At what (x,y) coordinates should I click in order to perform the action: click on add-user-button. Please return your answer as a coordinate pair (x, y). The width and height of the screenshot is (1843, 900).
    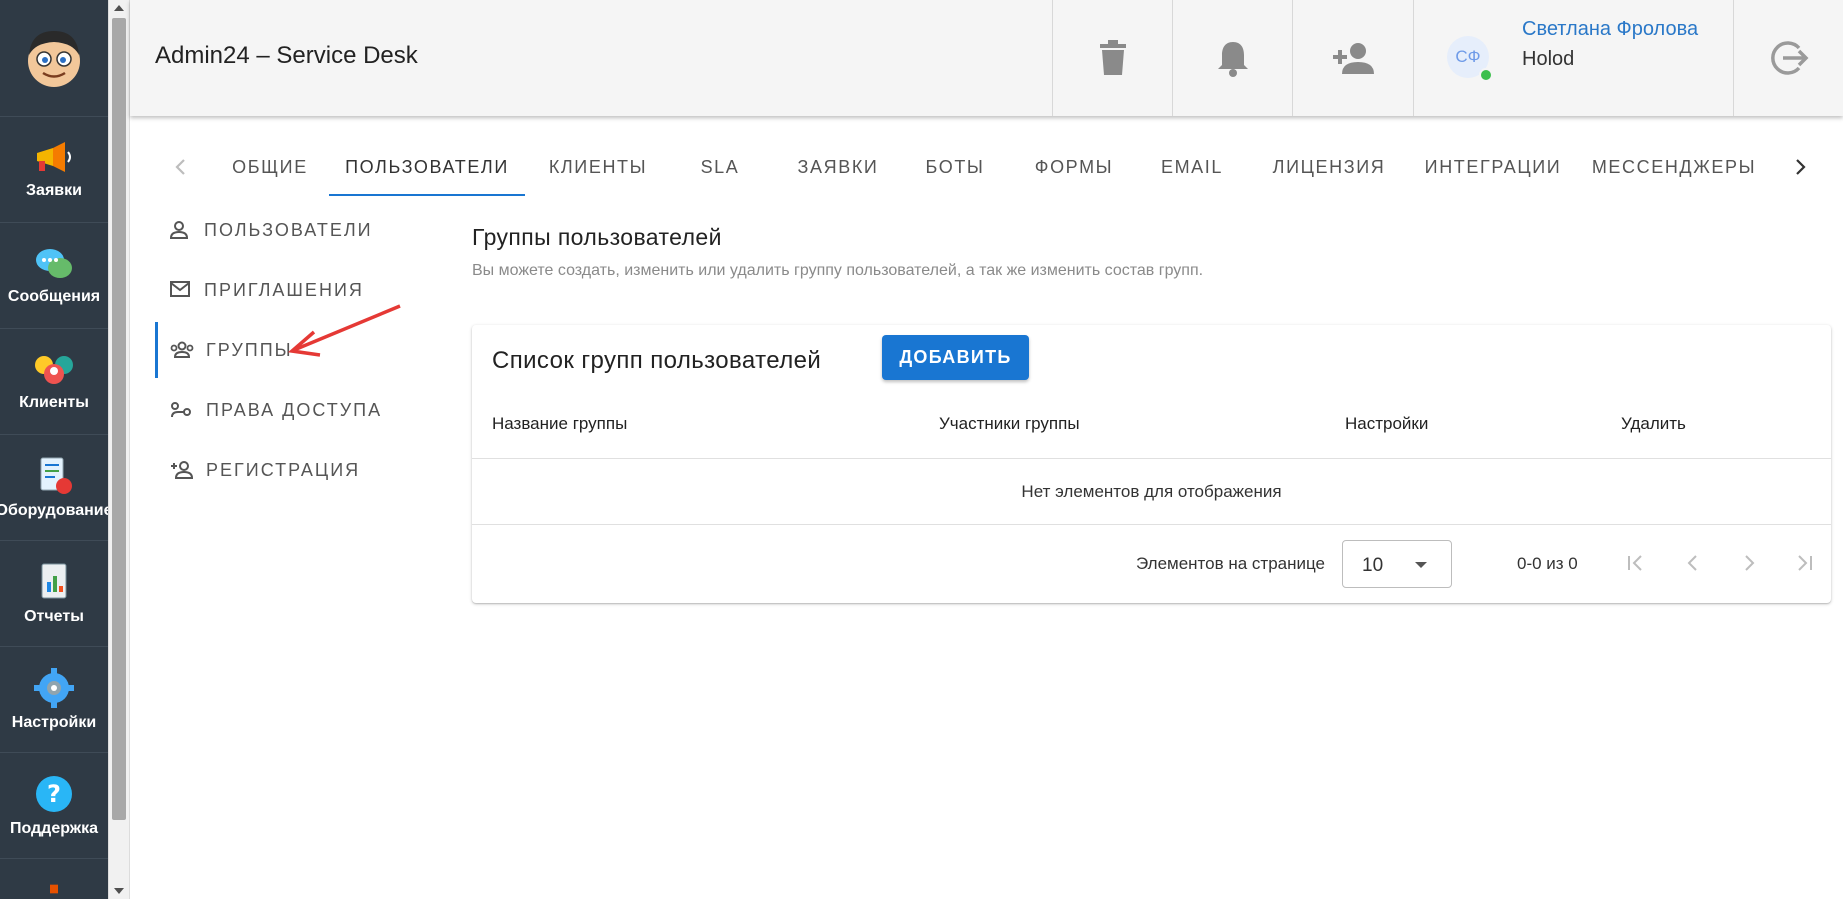
    Looking at the image, I should click on (1352, 58).